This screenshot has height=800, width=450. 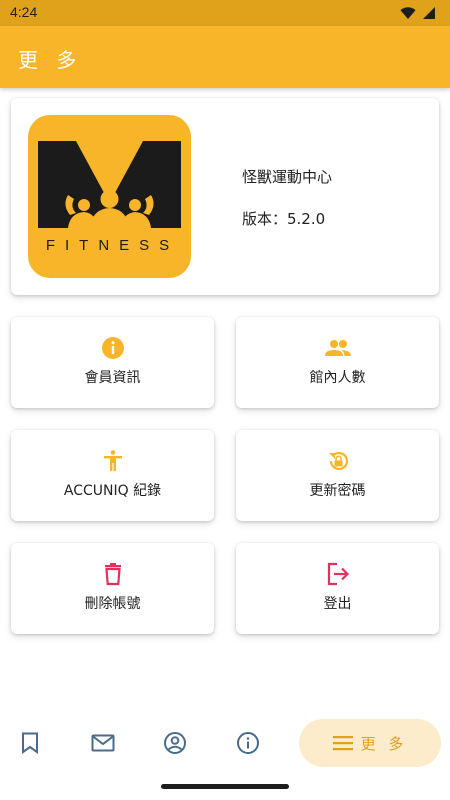 What do you see at coordinates (284, 219) in the screenshot?
I see `app-version: 版本：5.2.0` at bounding box center [284, 219].